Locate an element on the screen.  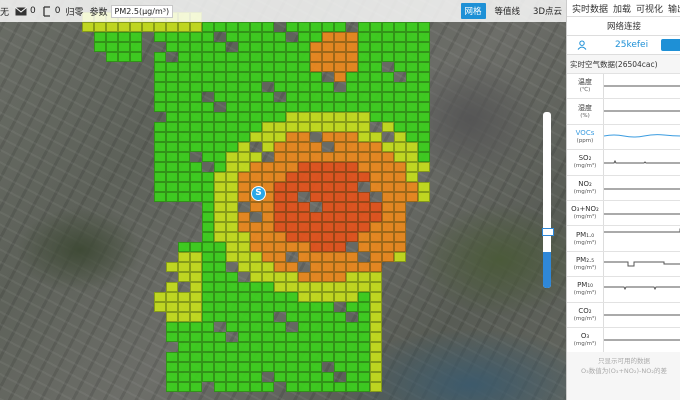
tab-grid: 网格 is located at coordinates (473, 11).